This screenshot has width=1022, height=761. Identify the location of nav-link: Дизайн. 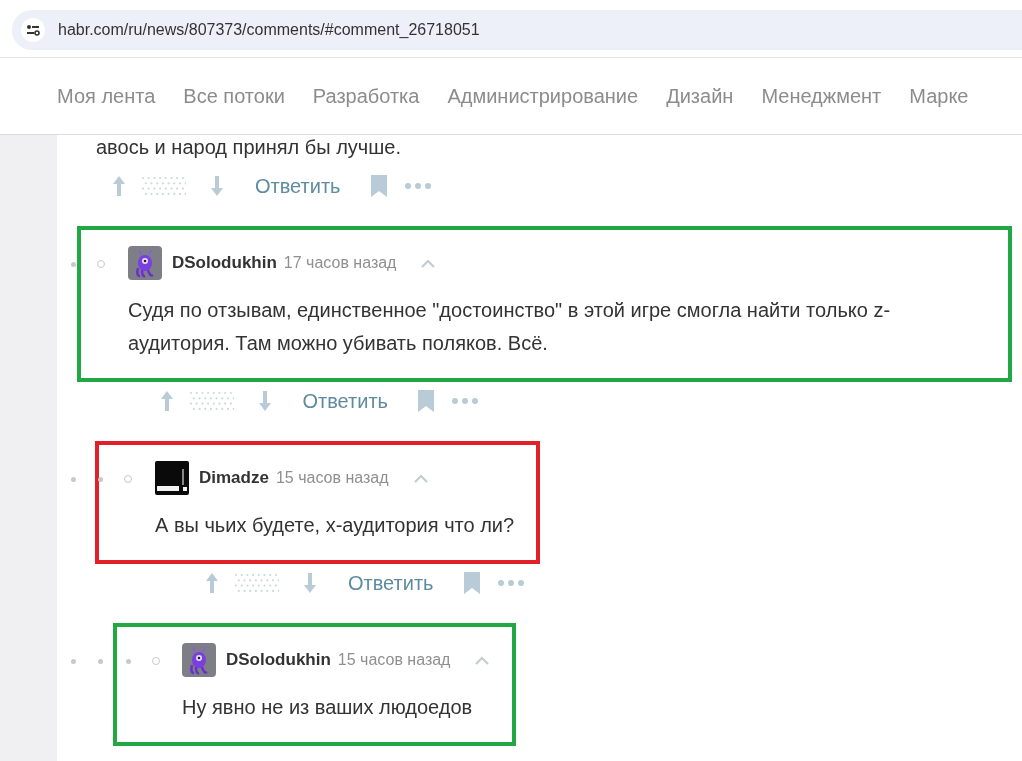
(700, 96).